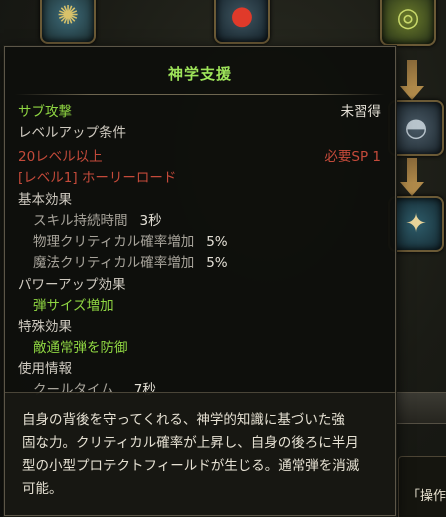 Image resolution: width=446 pixels, height=517 pixels. I want to click on skill-slot-icon: ✦, so click(416, 224).